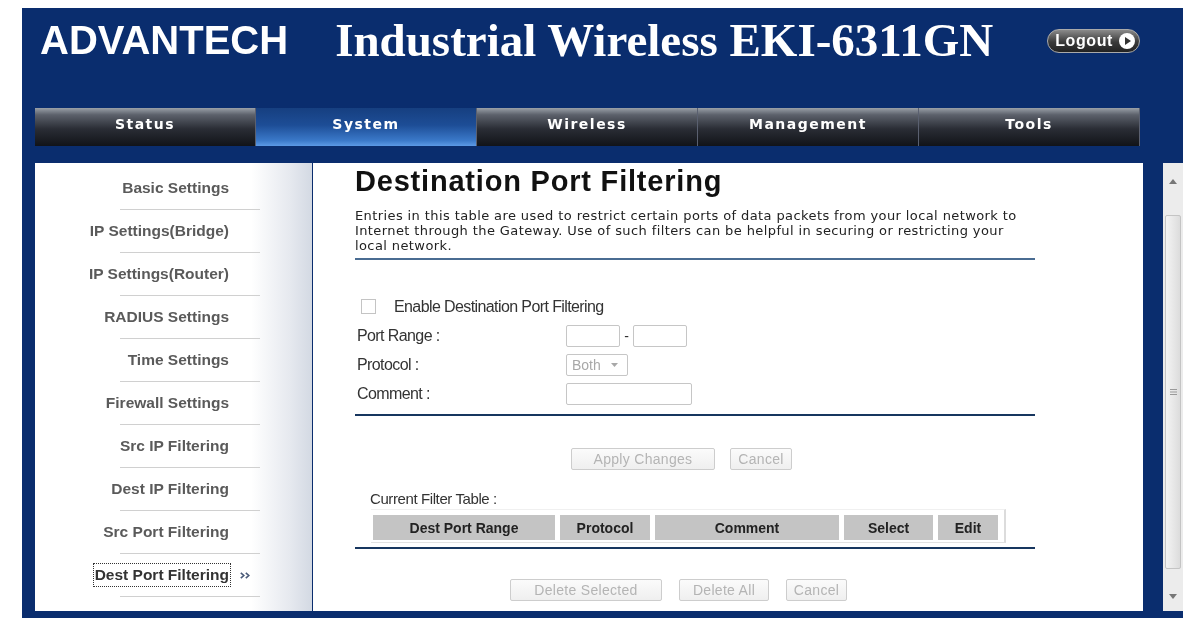 The width and height of the screenshot is (1190, 623). I want to click on nav-tab: Tools, so click(1029, 127).